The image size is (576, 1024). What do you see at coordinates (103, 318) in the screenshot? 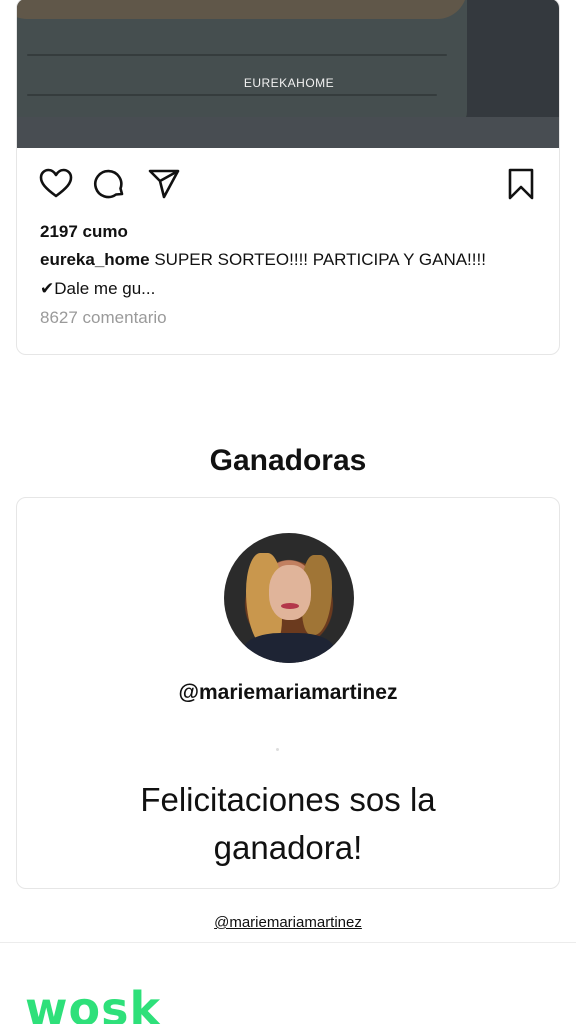
I see `comments-count: 8627 comentario` at bounding box center [103, 318].